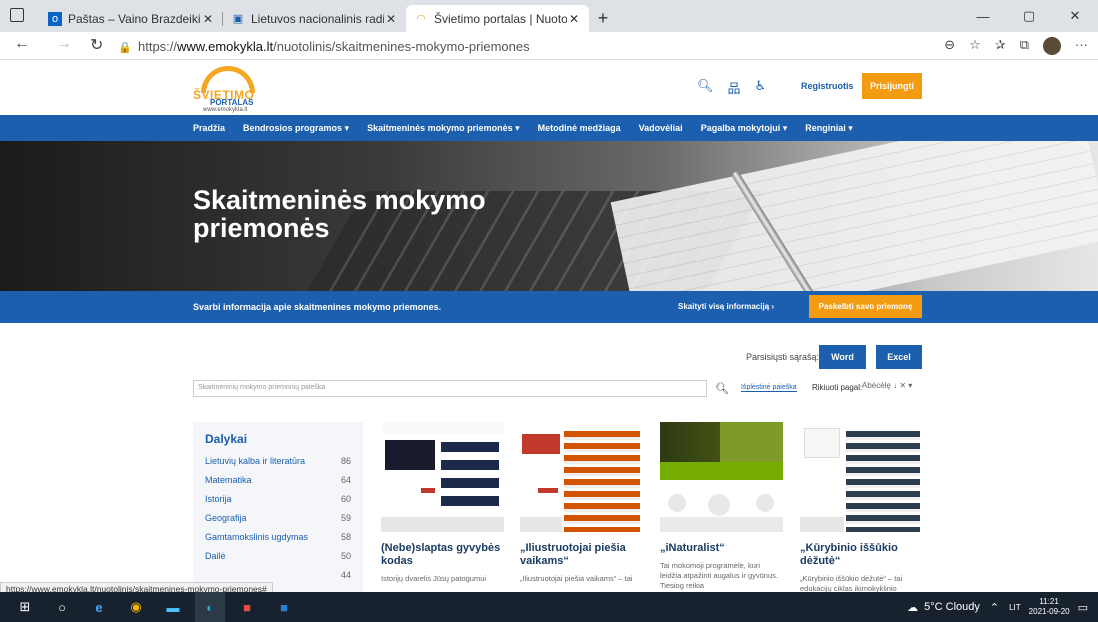 The image size is (1098, 622). What do you see at coordinates (228, 89) in the screenshot?
I see `site-logo: ŠVIETIMO PORTALAS www.emokykla.lt` at bounding box center [228, 89].